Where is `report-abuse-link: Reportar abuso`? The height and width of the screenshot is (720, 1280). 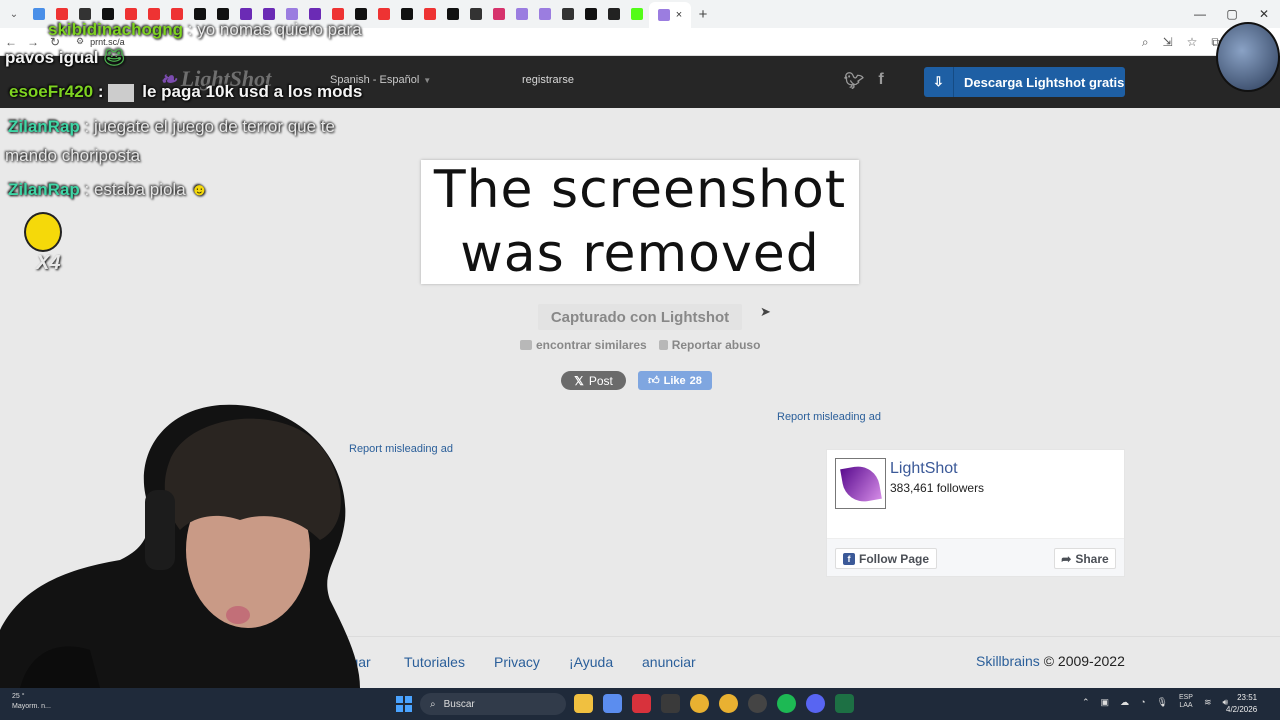 report-abuse-link: Reportar abuso is located at coordinates (709, 345).